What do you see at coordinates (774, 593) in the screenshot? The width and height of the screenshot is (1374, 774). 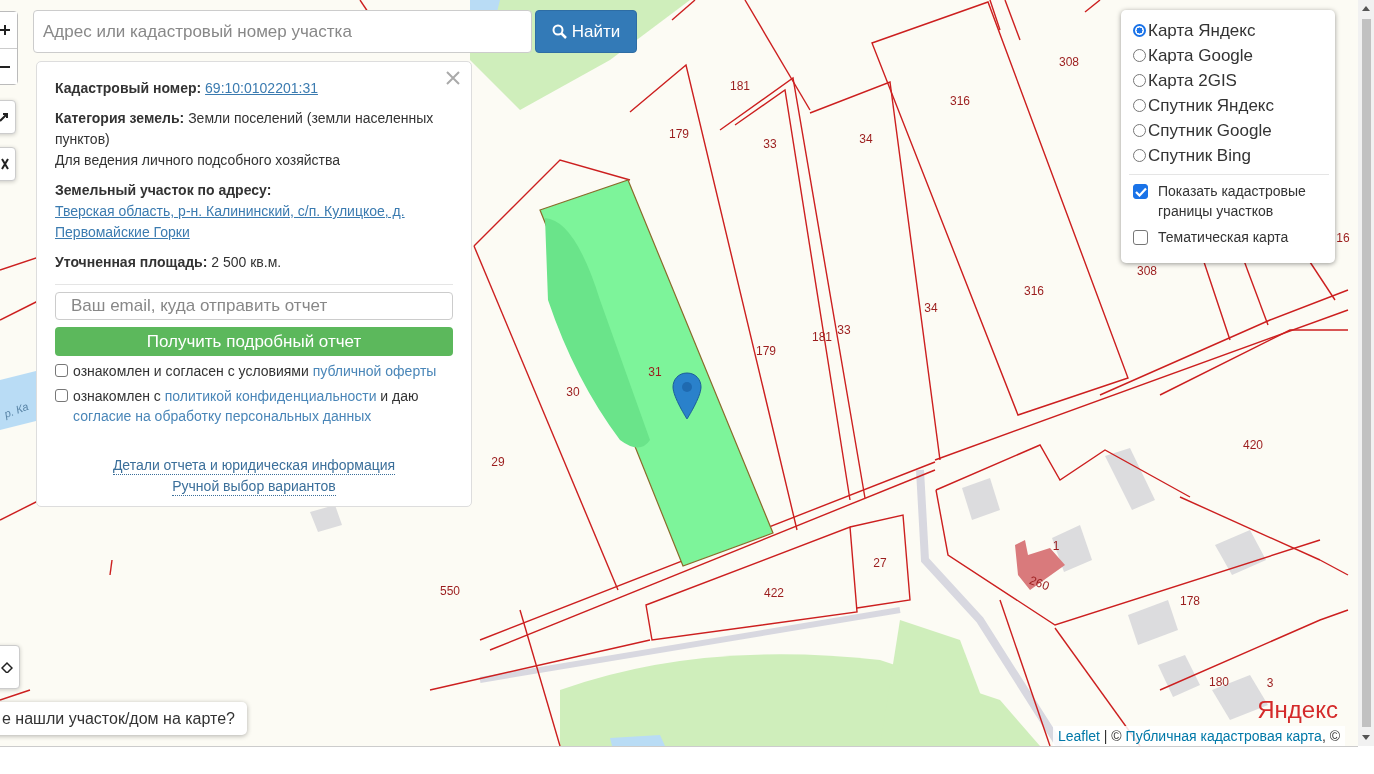 I see `parcel-number: 422` at bounding box center [774, 593].